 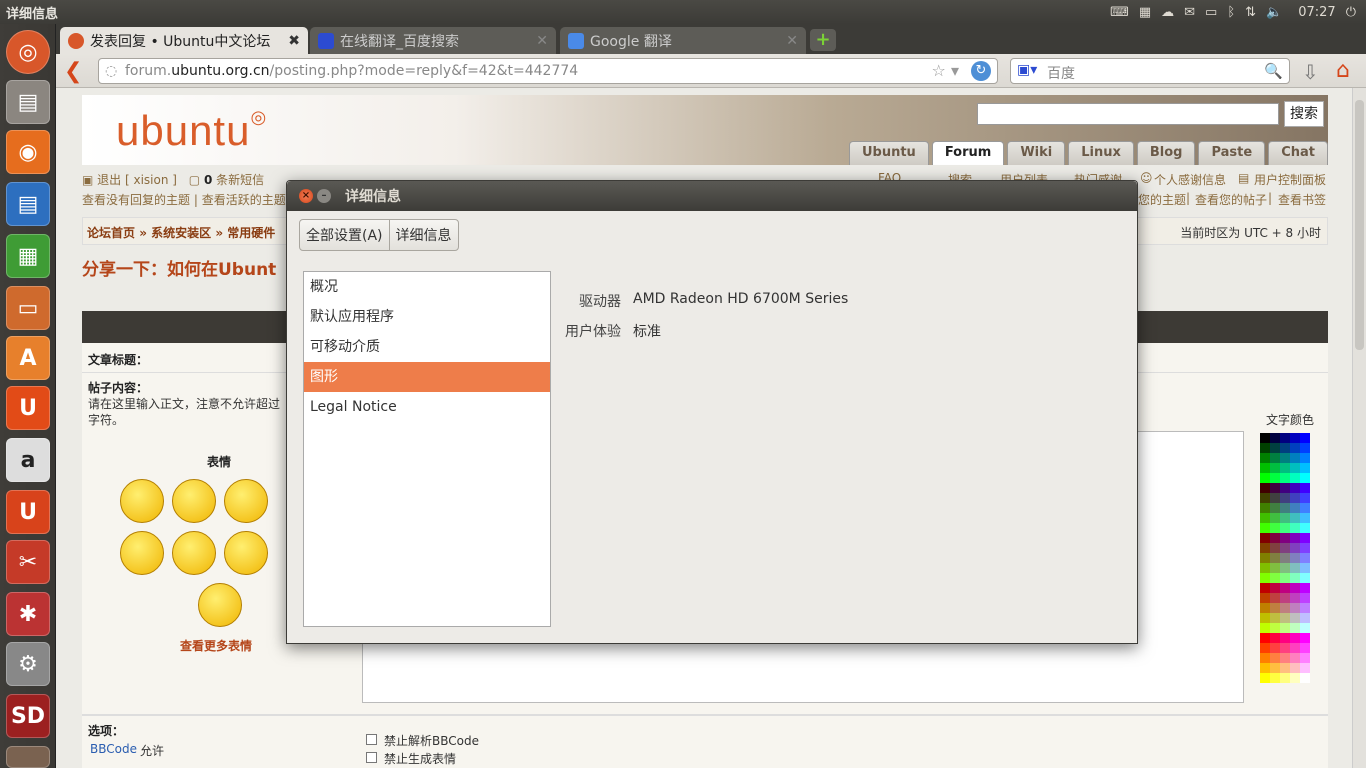 What do you see at coordinates (1027, 70) in the screenshot?
I see `baidu-engine-icon: ▣▾` at bounding box center [1027, 70].